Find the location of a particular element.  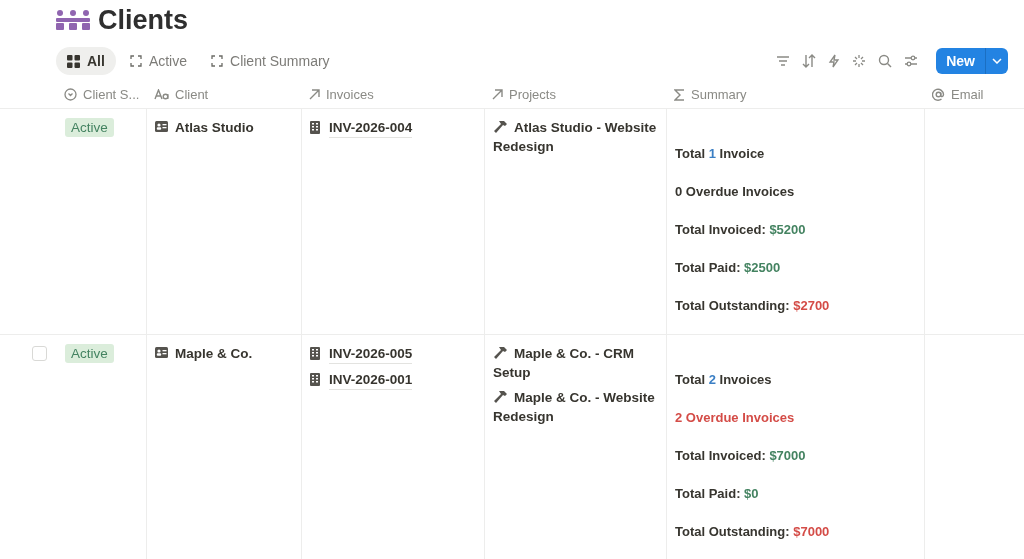

sparkle-icon is located at coordinates (859, 61).